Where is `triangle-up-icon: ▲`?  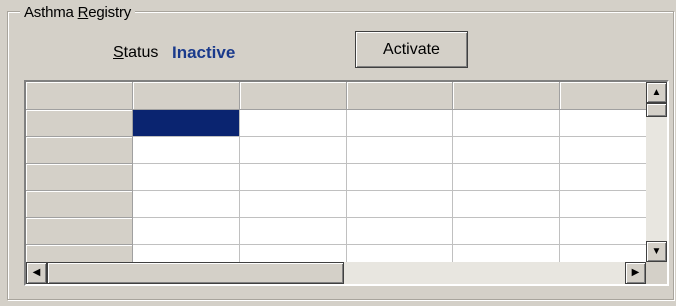
triangle-up-icon: ▲ is located at coordinates (656, 92).